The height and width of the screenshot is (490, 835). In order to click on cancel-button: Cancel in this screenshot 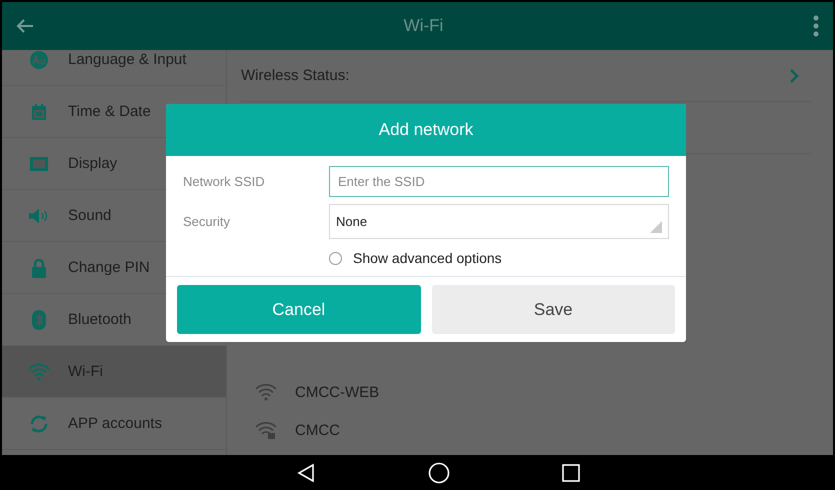, I will do `click(298, 309)`.